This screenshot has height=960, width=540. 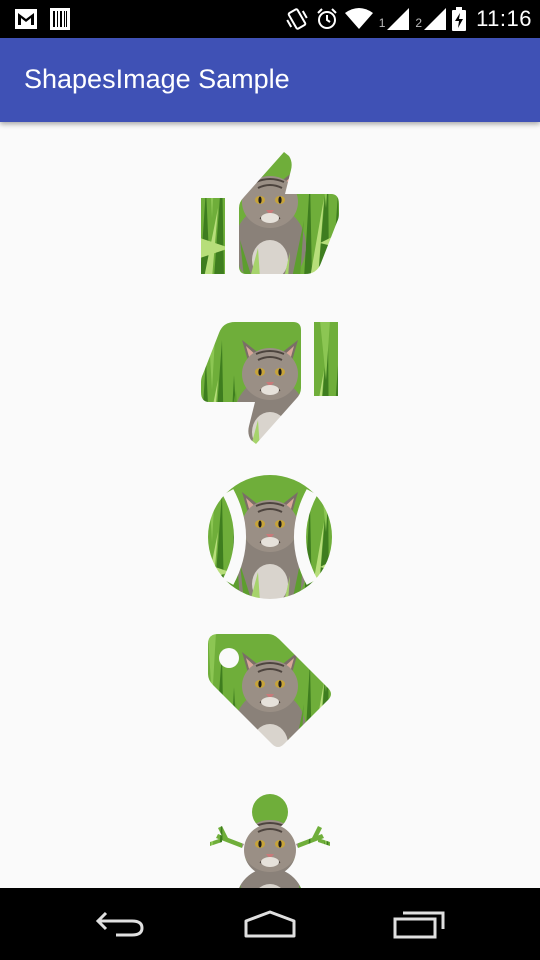 What do you see at coordinates (297, 19) in the screenshot?
I see `vibrate-icon` at bounding box center [297, 19].